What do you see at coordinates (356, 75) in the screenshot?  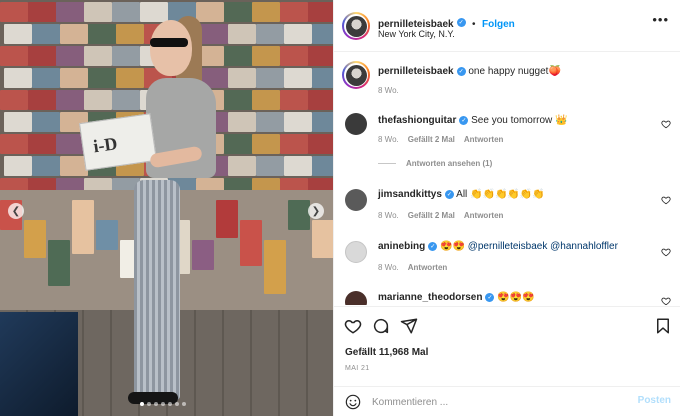 I see `caption-avatar` at bounding box center [356, 75].